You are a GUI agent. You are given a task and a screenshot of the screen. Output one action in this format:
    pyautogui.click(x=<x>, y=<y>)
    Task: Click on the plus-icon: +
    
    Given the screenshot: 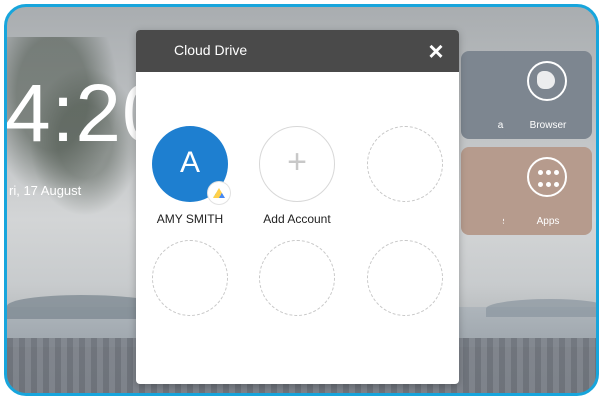 What is the action you would take?
    pyautogui.click(x=297, y=162)
    